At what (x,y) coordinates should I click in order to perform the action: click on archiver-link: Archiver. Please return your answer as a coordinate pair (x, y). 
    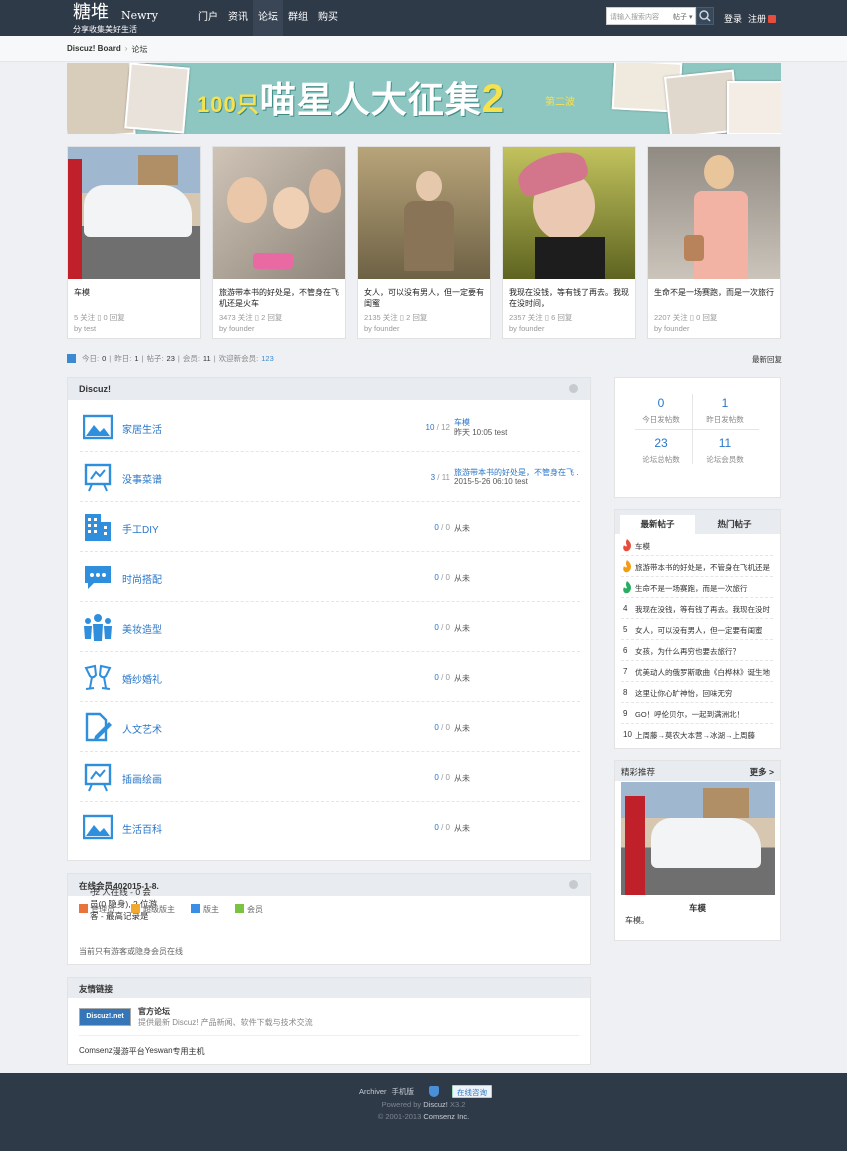
    Looking at the image, I should click on (373, 1091).